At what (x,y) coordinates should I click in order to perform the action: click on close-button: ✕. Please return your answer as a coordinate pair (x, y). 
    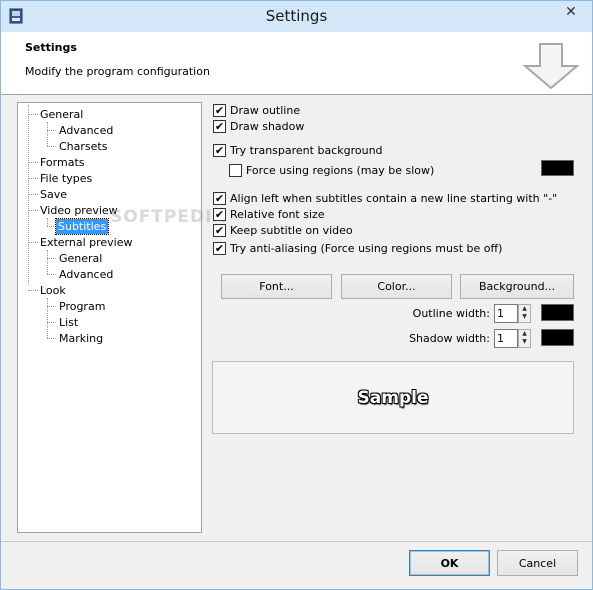
    Looking at the image, I should click on (571, 12).